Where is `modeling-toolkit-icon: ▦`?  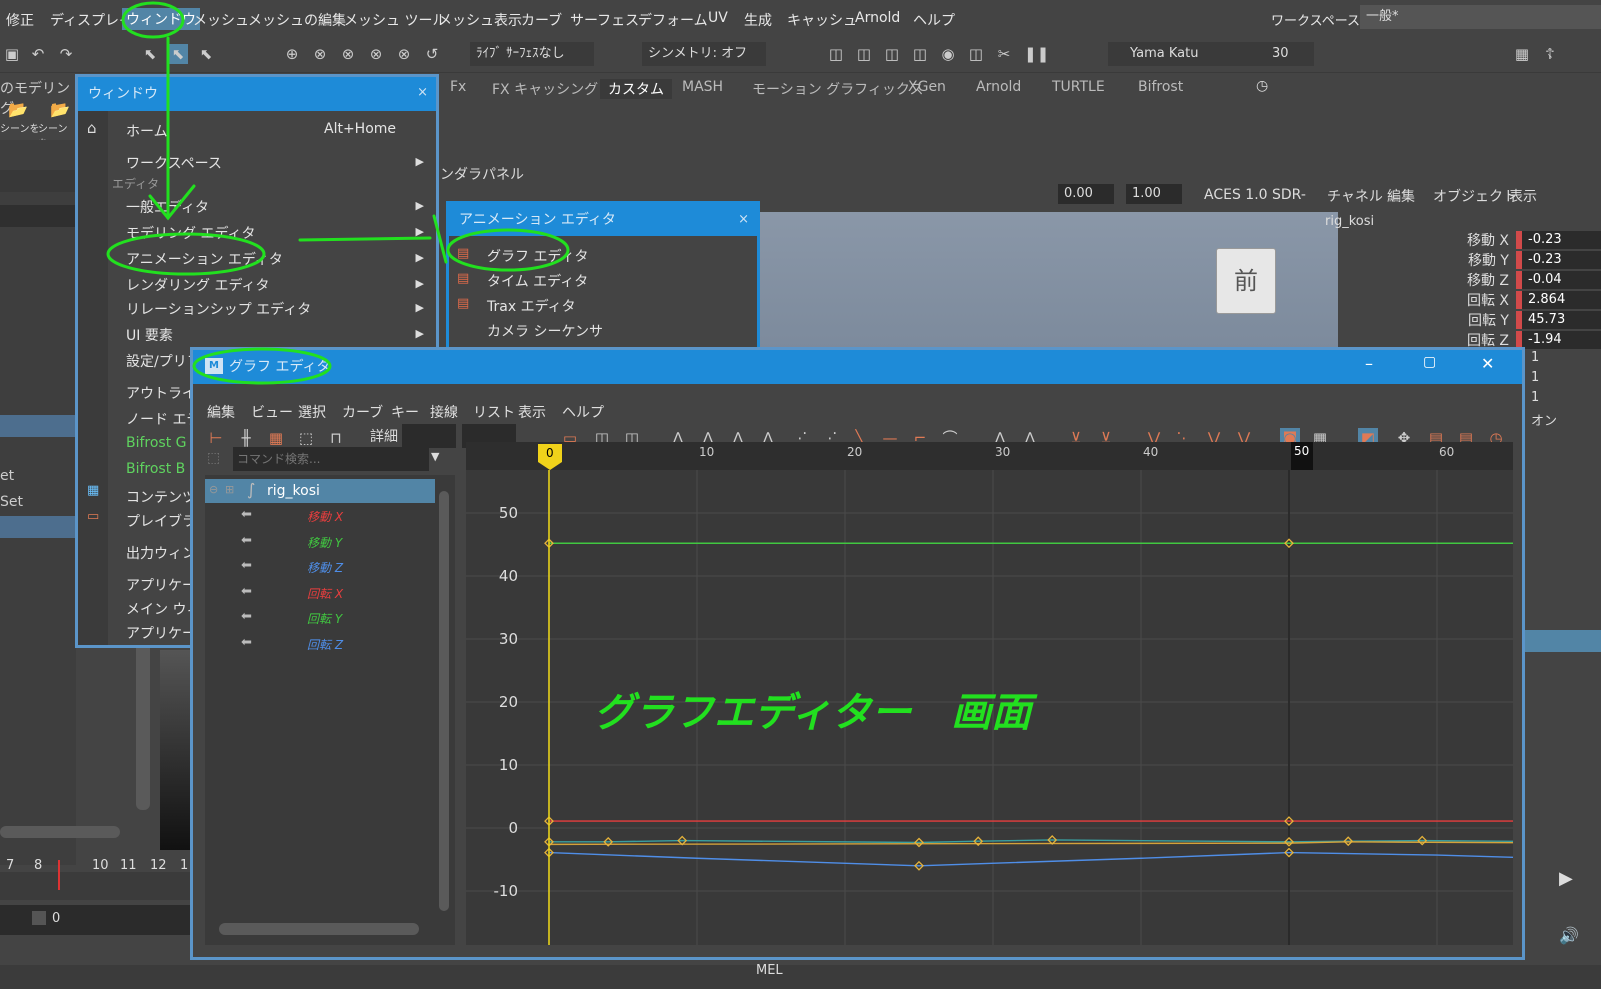 modeling-toolkit-icon: ▦ is located at coordinates (1522, 54).